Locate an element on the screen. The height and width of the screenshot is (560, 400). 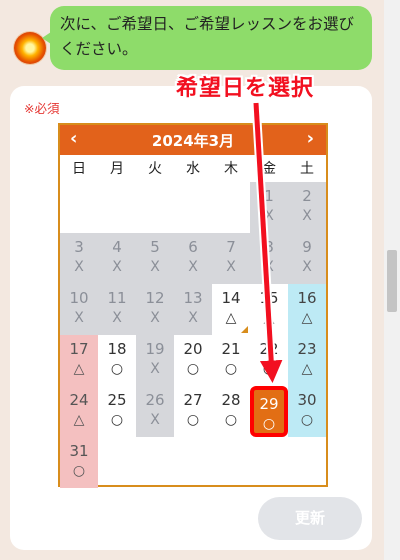
corner-marker-icon is located at coordinates (244, 329).